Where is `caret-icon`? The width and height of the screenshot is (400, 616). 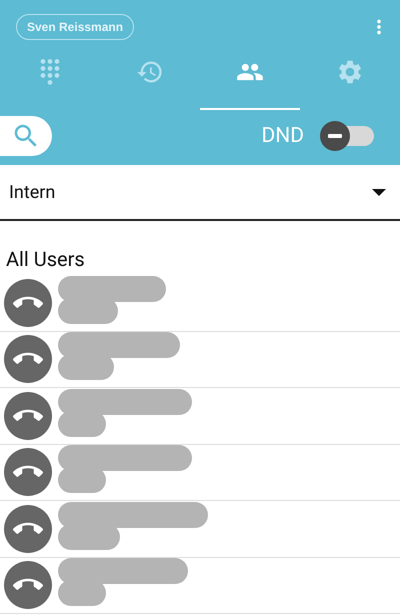 caret-icon is located at coordinates (379, 192).